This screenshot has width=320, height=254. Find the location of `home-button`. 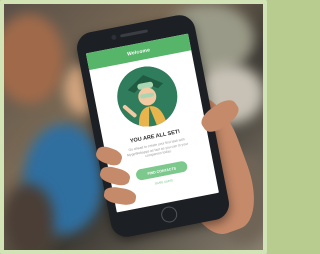

home-button is located at coordinates (169, 214).